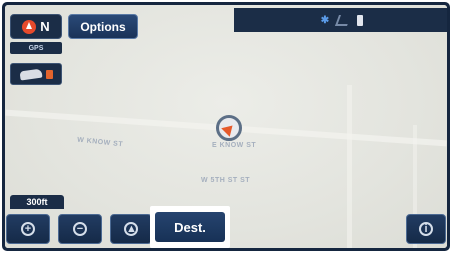 The height and width of the screenshot is (253, 452). I want to click on zoom-in-icon: +, so click(28, 229).